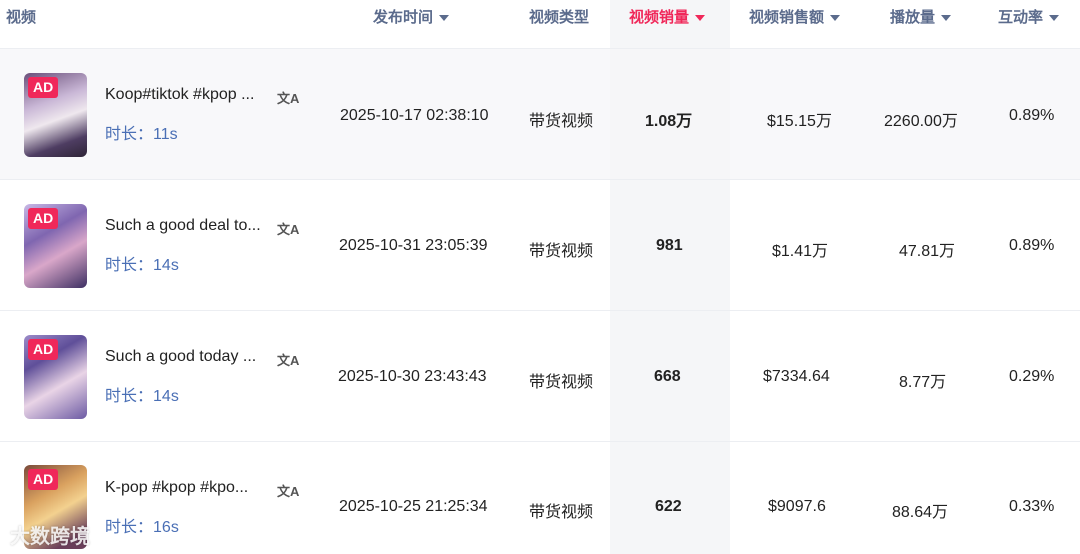 The width and height of the screenshot is (1080, 554). What do you see at coordinates (413, 245) in the screenshot?
I see `publish-time: 2025-10-31 23:05:39` at bounding box center [413, 245].